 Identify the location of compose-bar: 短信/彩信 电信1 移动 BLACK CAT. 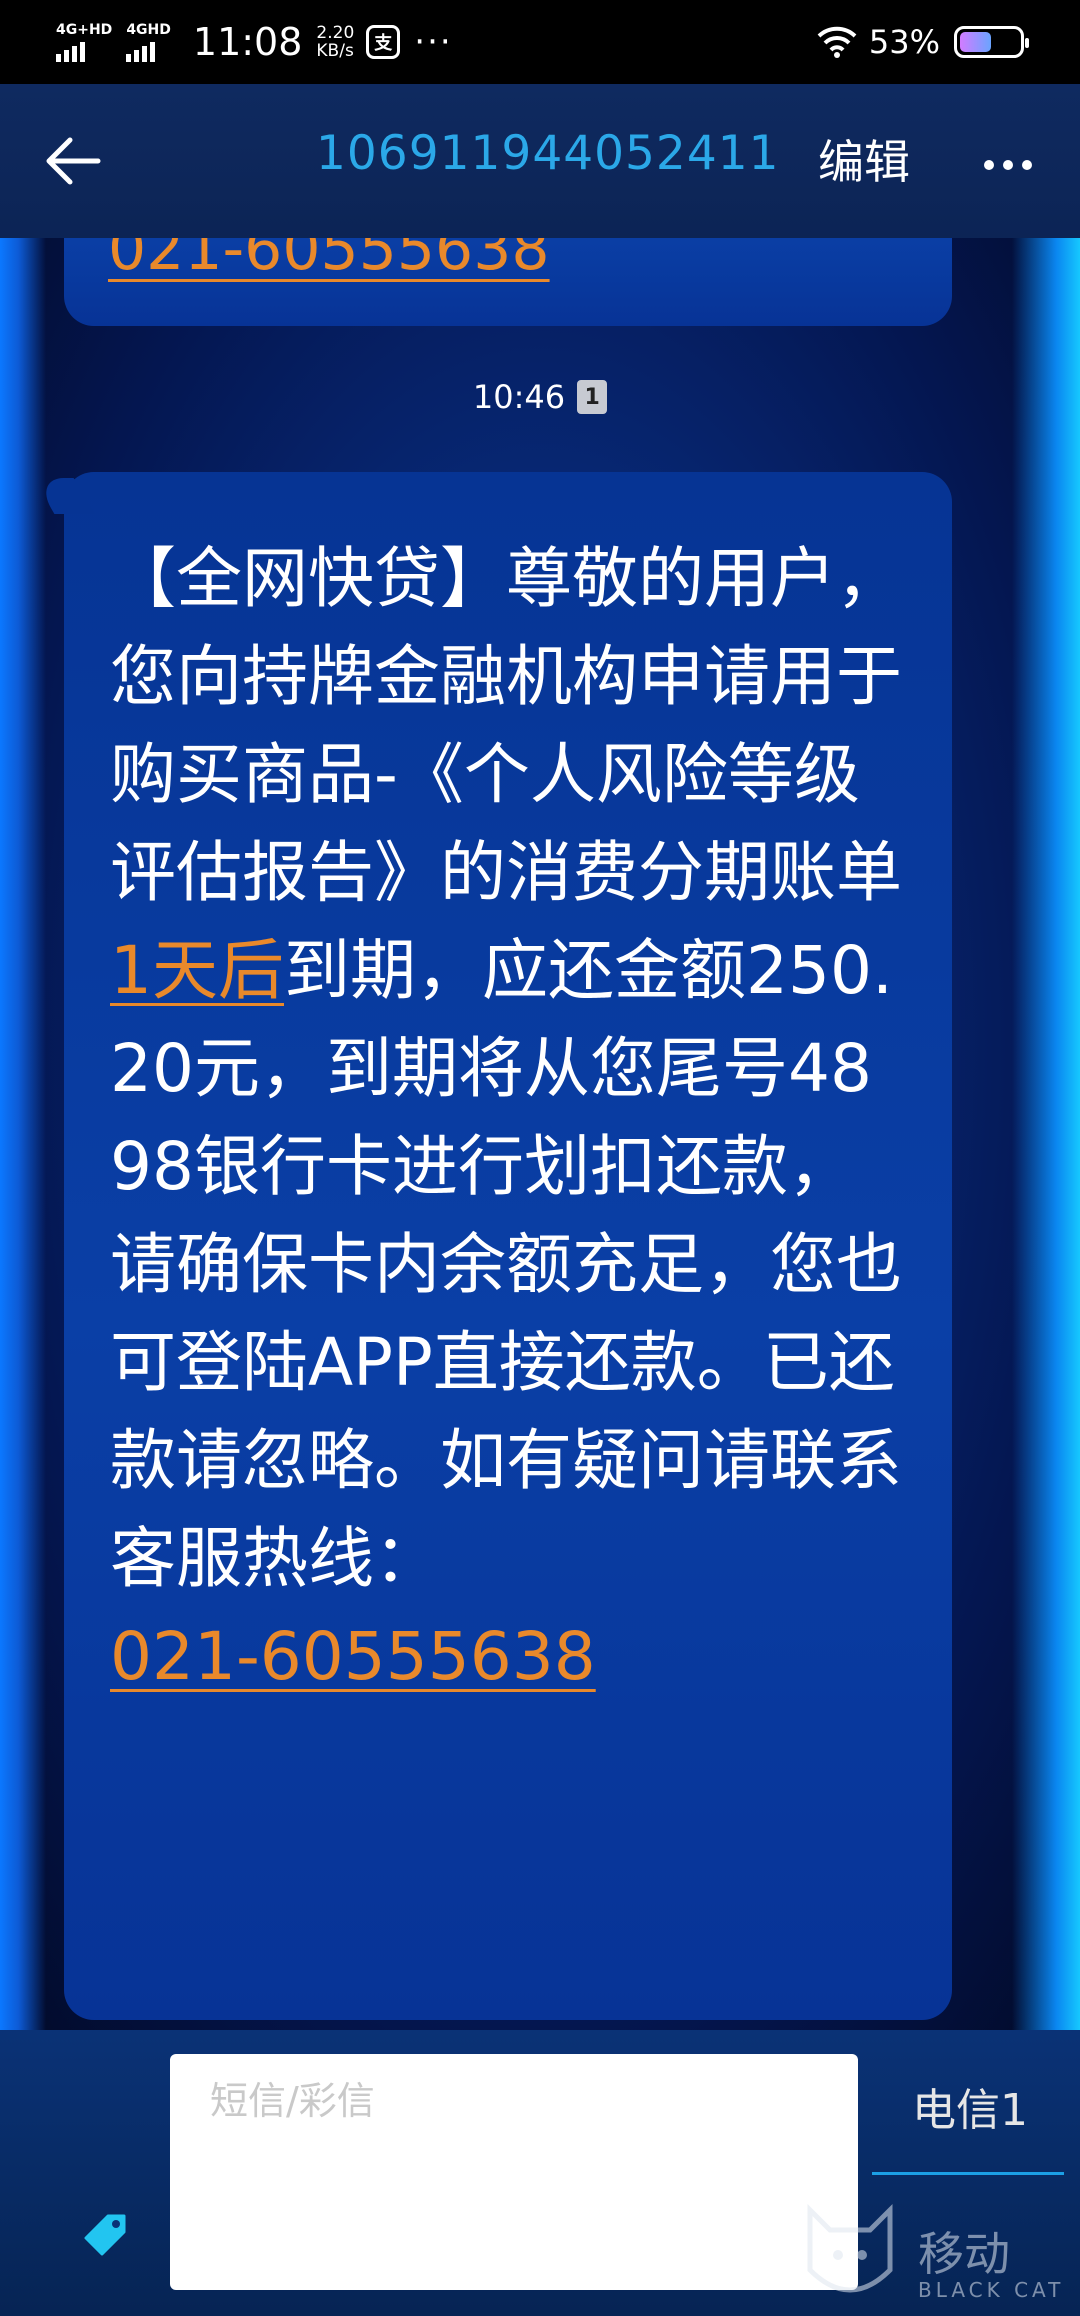
(540, 2173).